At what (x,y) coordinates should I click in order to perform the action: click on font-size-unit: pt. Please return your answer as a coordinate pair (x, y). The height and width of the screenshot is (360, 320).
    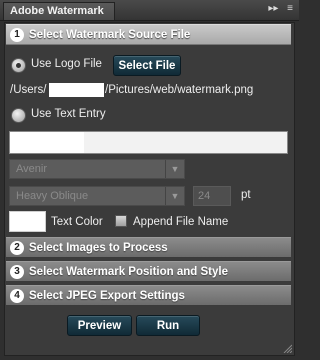
    Looking at the image, I should click on (246, 195).